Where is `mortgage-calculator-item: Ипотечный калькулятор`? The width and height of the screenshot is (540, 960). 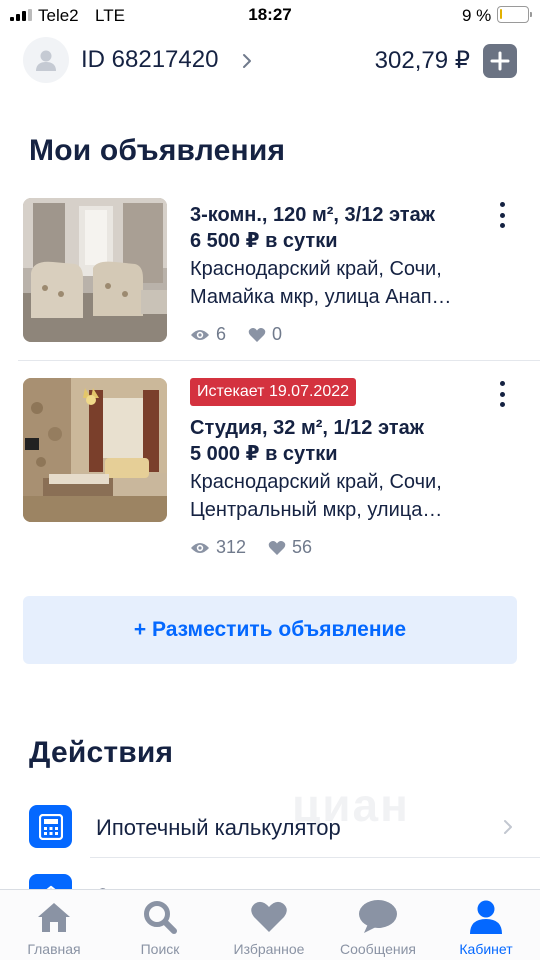
mortgage-calculator-item: Ипотечный калькулятор is located at coordinates (270, 827).